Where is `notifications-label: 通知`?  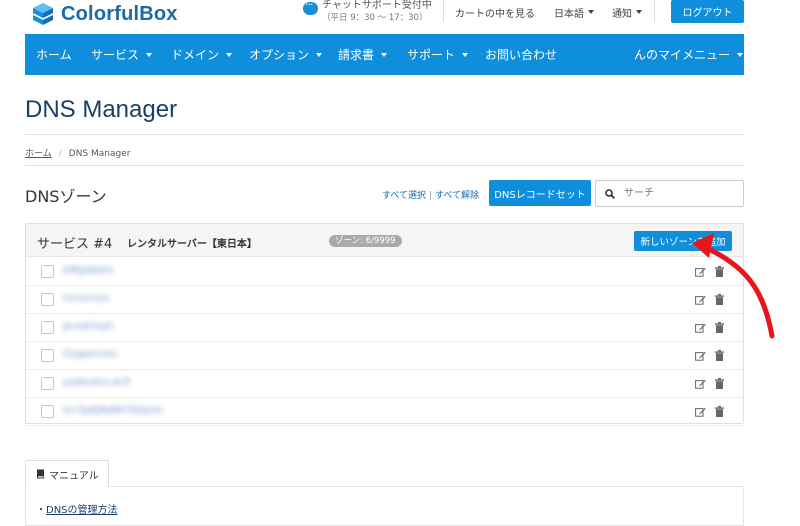 notifications-label: 通知 is located at coordinates (622, 14).